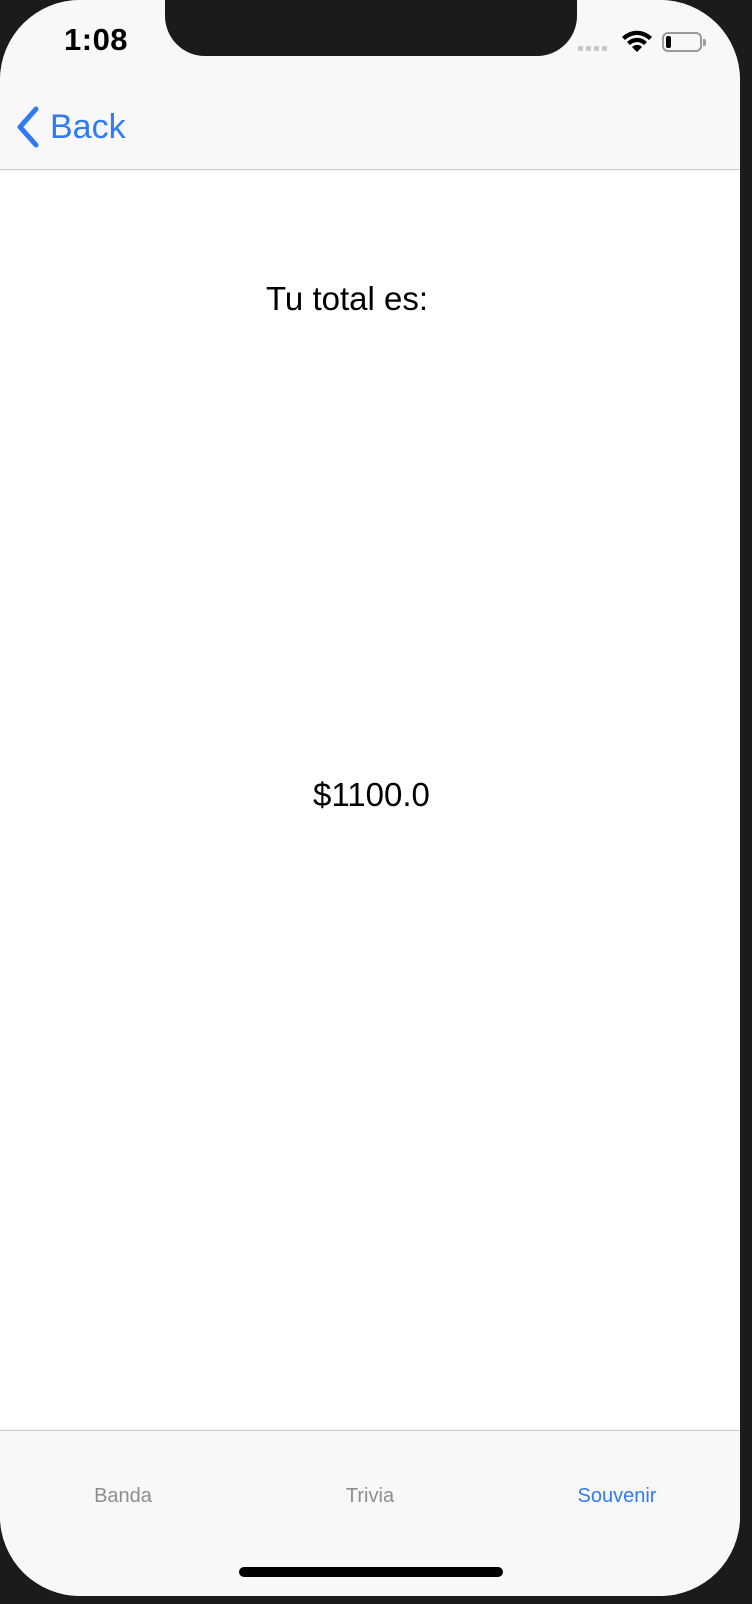  Describe the element at coordinates (123, 1496) in the screenshot. I see `tab-banda: Banda` at that location.